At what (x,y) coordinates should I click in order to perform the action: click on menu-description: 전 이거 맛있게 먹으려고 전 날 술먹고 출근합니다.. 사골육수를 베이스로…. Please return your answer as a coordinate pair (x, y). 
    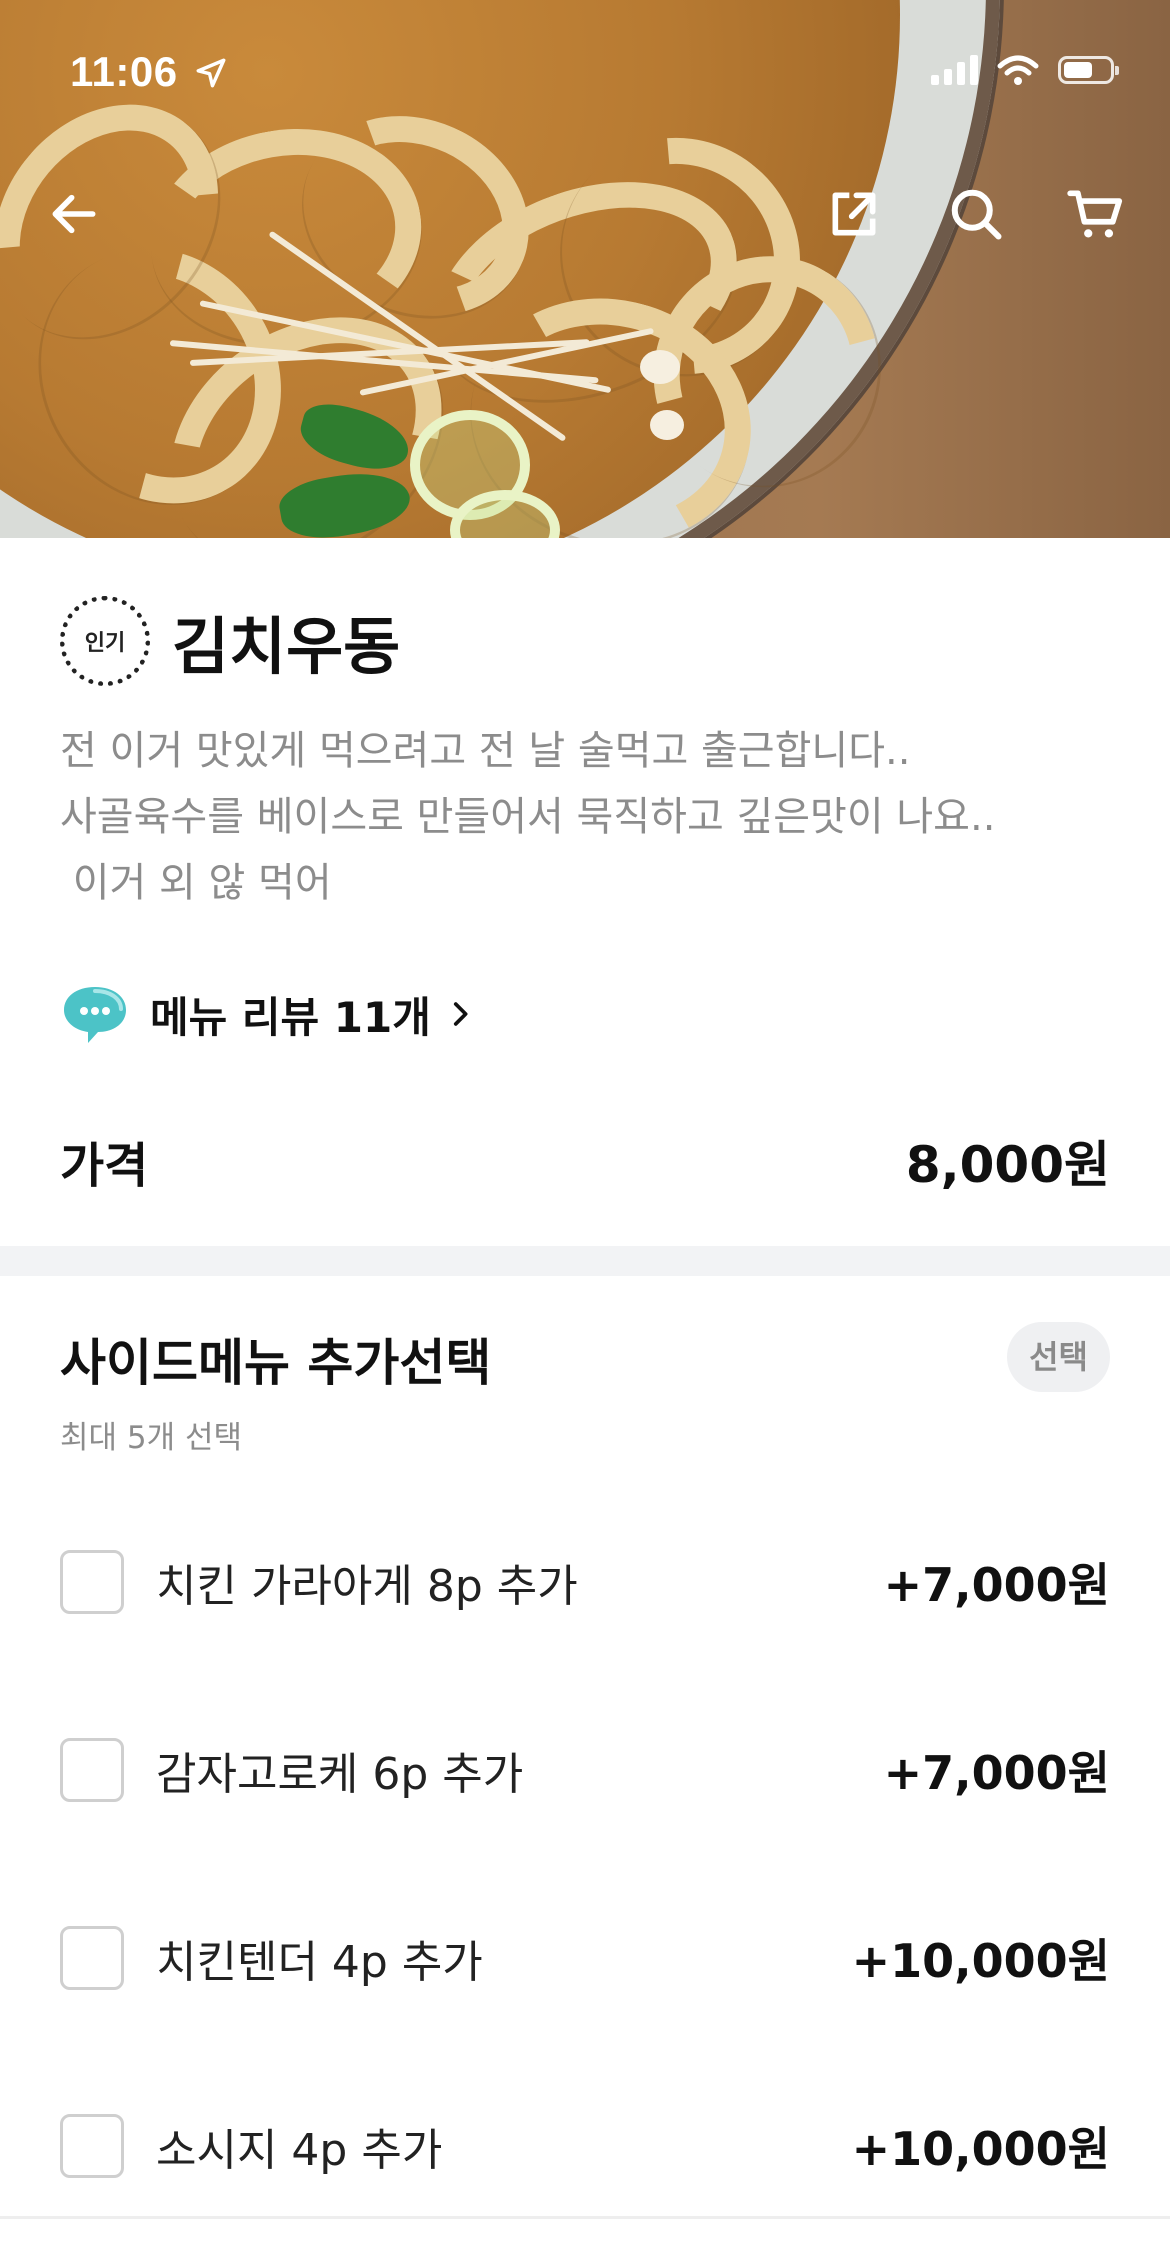
    Looking at the image, I should click on (590, 817).